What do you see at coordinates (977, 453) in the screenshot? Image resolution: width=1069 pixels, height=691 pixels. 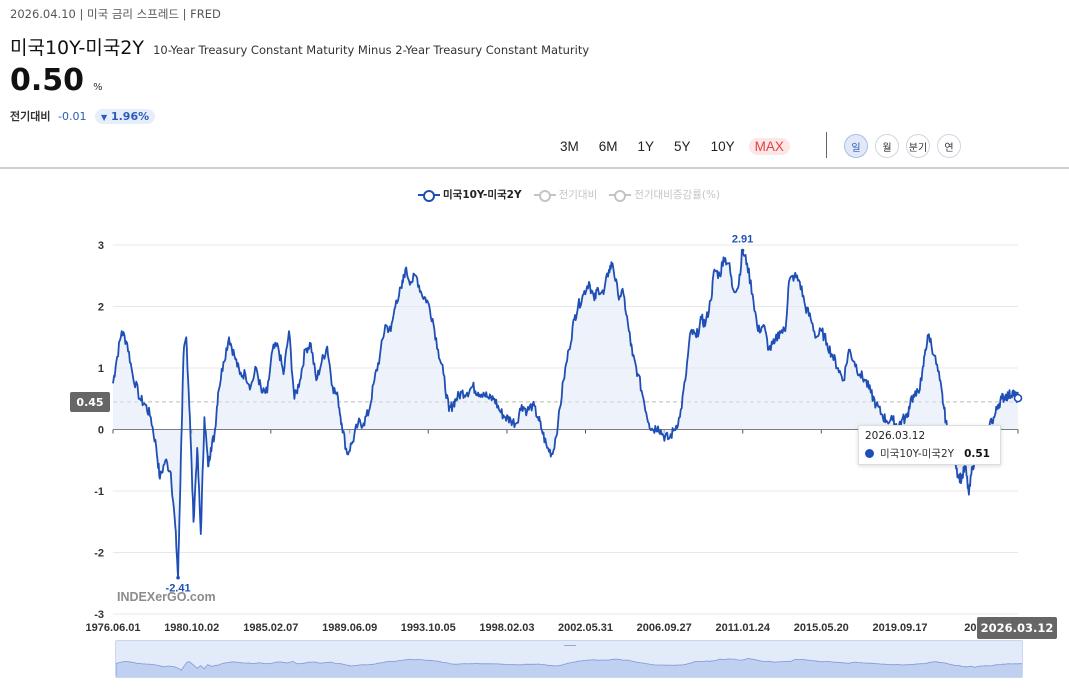 I see `tooltip-value: 0.51` at bounding box center [977, 453].